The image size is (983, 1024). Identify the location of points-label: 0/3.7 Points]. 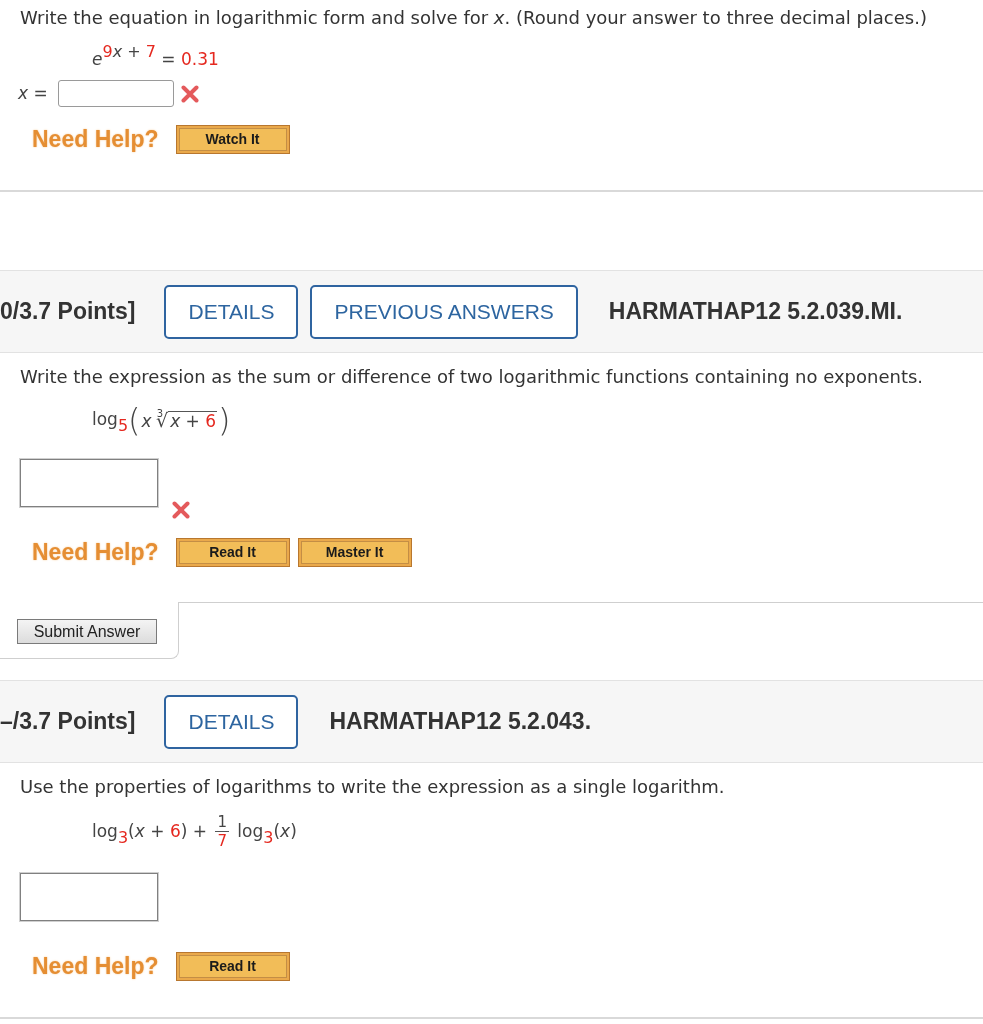
(68, 312).